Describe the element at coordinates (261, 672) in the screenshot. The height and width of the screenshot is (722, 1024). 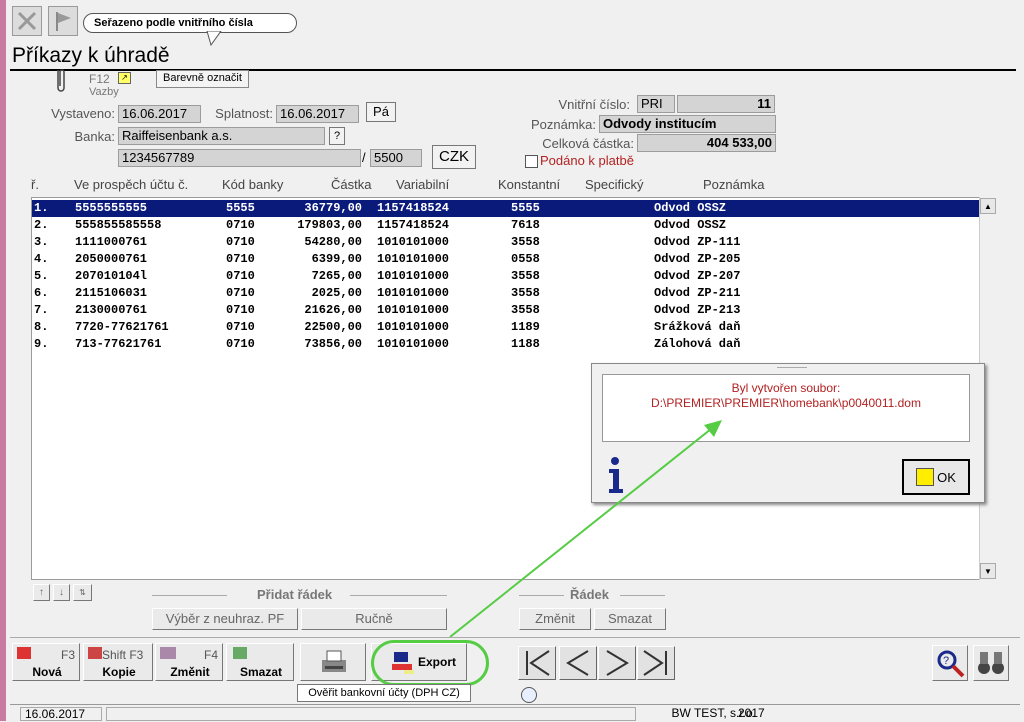
I see `smazat-label: Smazat` at that location.